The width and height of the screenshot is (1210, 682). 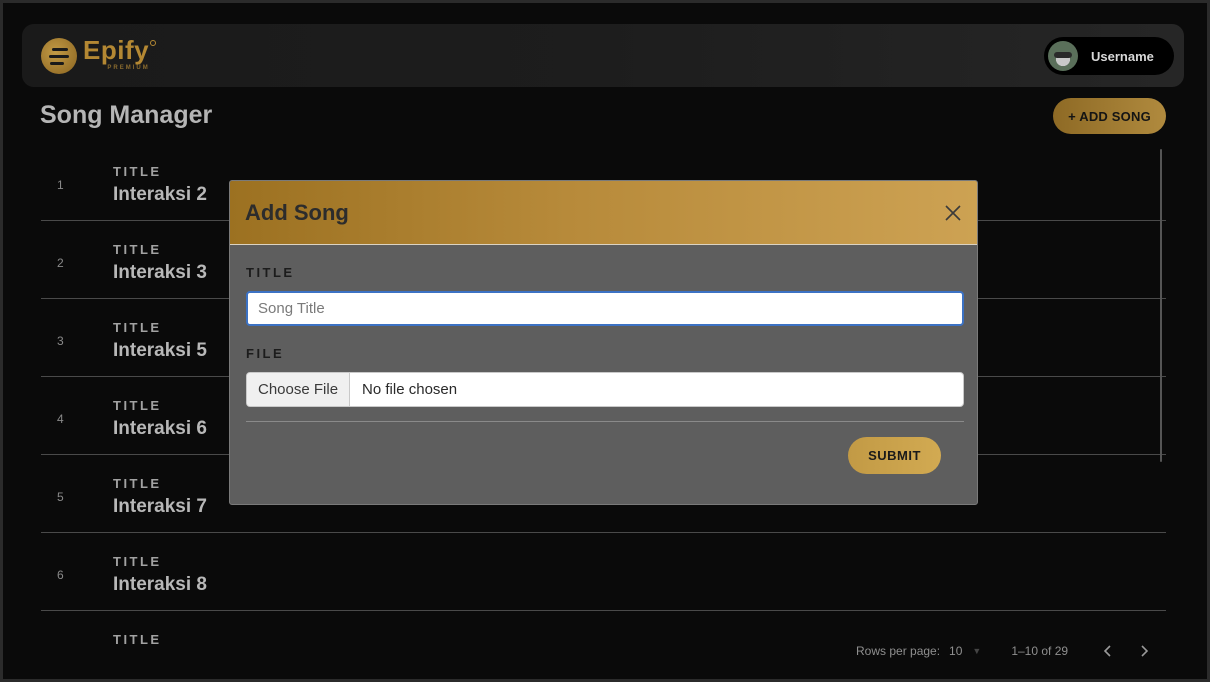 What do you see at coordinates (605, 421) in the screenshot?
I see `divider` at bounding box center [605, 421].